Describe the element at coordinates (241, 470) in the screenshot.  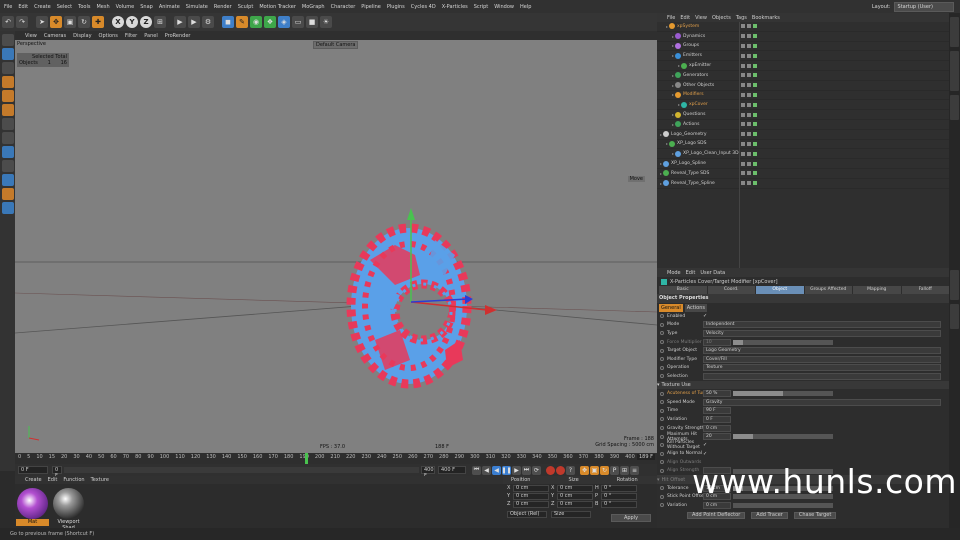
I see `preview-range-slider` at that location.